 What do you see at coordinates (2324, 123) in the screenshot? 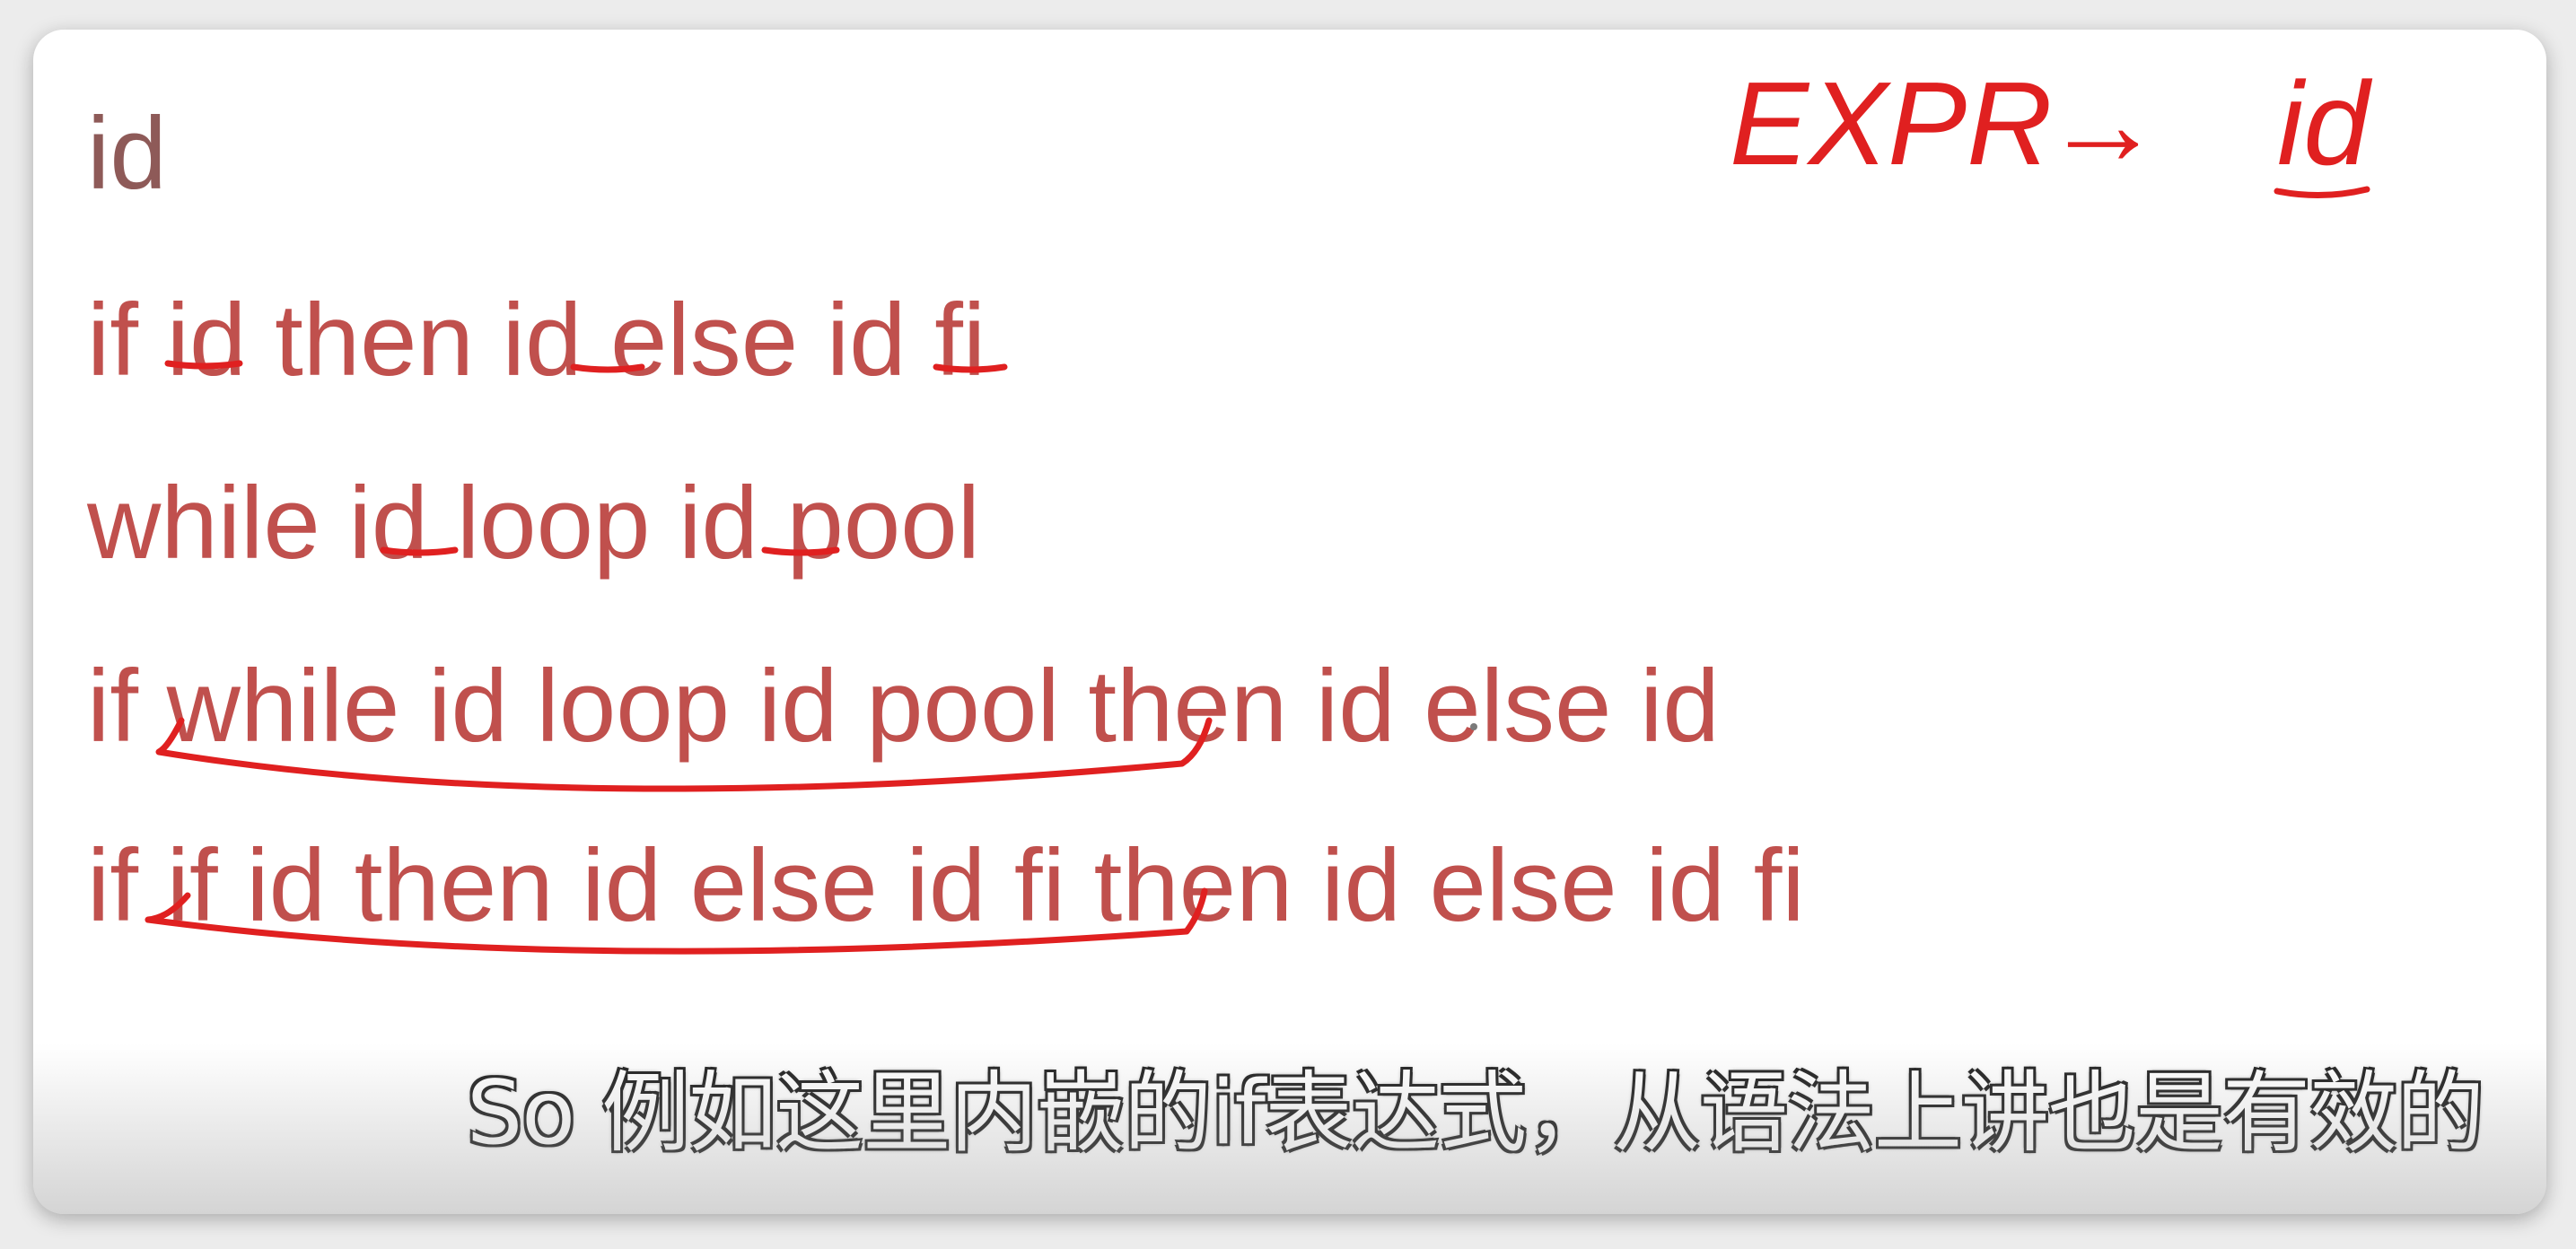
I see `rule-rhs: id` at bounding box center [2324, 123].